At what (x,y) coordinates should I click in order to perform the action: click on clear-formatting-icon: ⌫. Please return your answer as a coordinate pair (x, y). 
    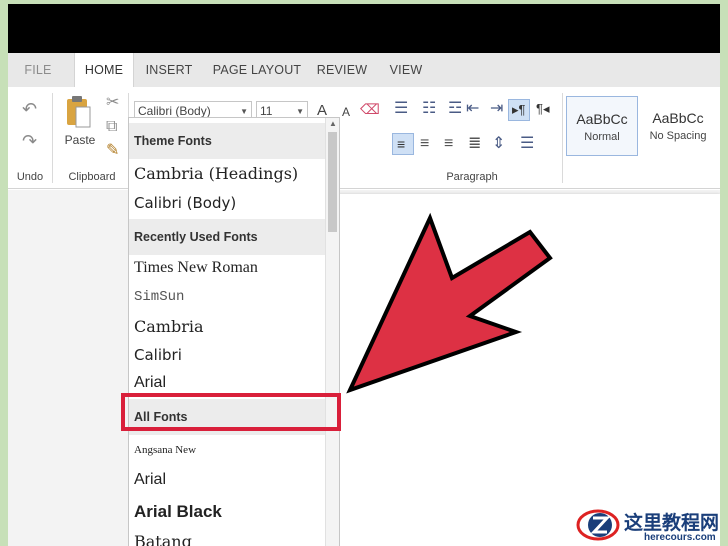
    Looking at the image, I should click on (370, 109).